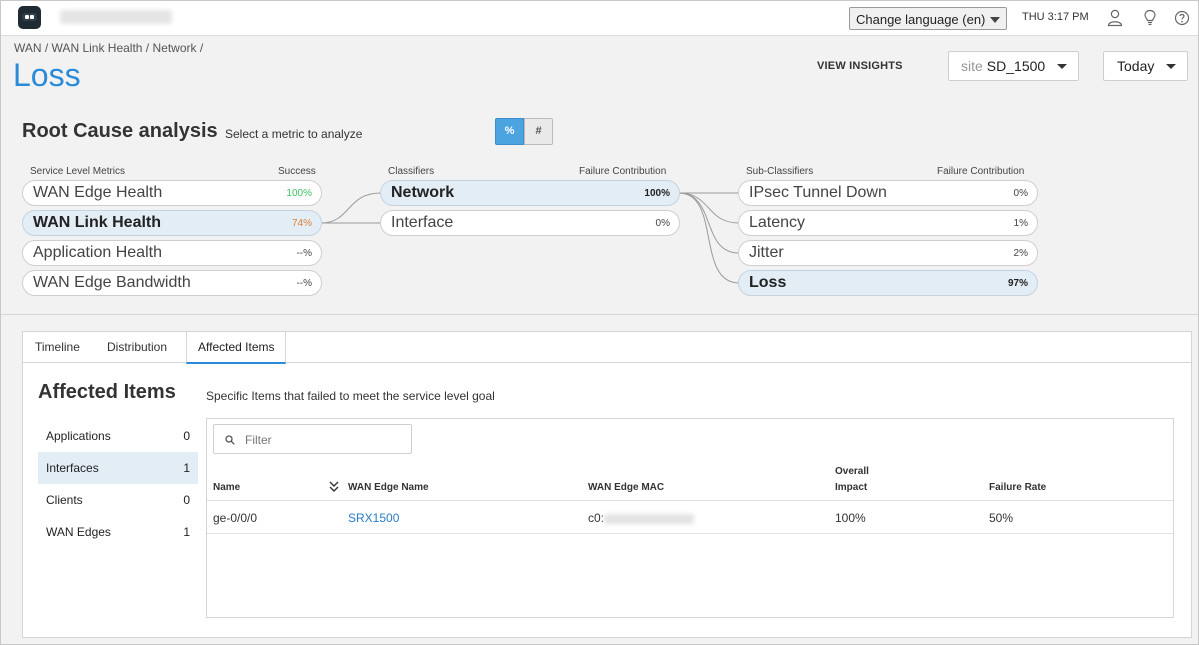  What do you see at coordinates (1020, 193) in the screenshot?
I see `subclassifier-value: 0%` at bounding box center [1020, 193].